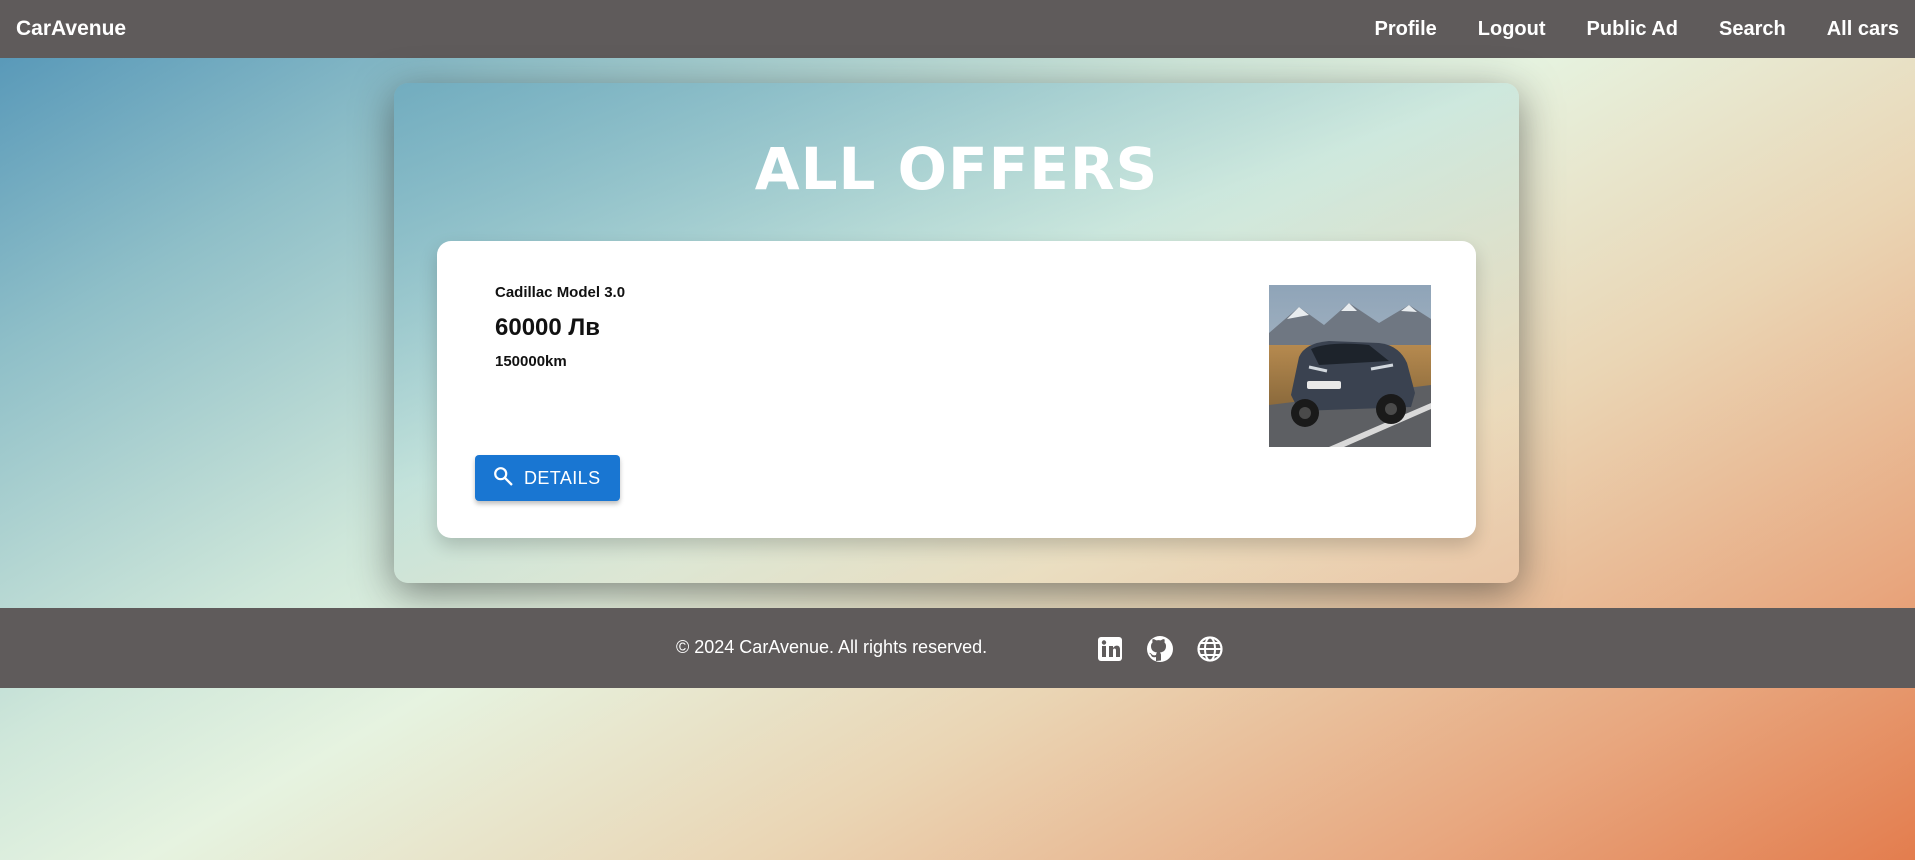  I want to click on github-icon, so click(1160, 649).